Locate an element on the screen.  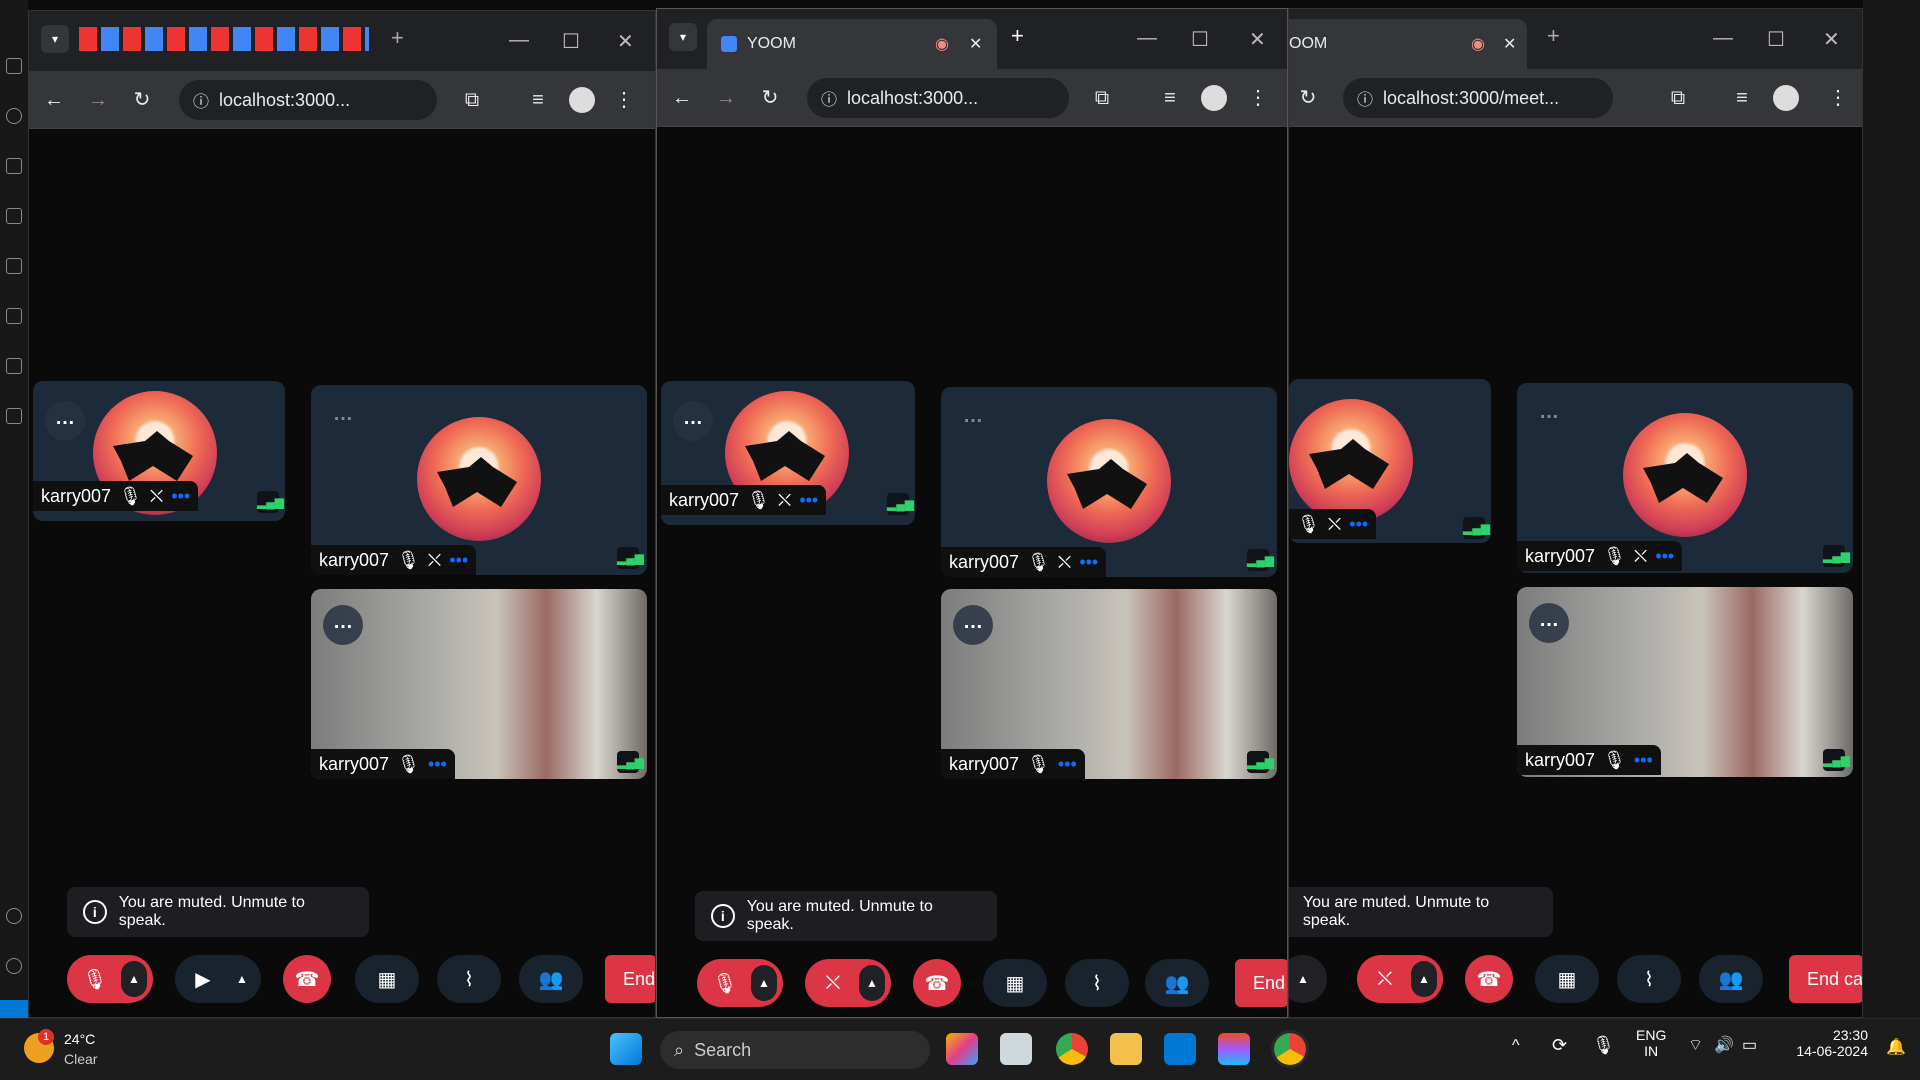
tab-yoom: YOOM ◉ ✕ is located at coordinates (852, 44).